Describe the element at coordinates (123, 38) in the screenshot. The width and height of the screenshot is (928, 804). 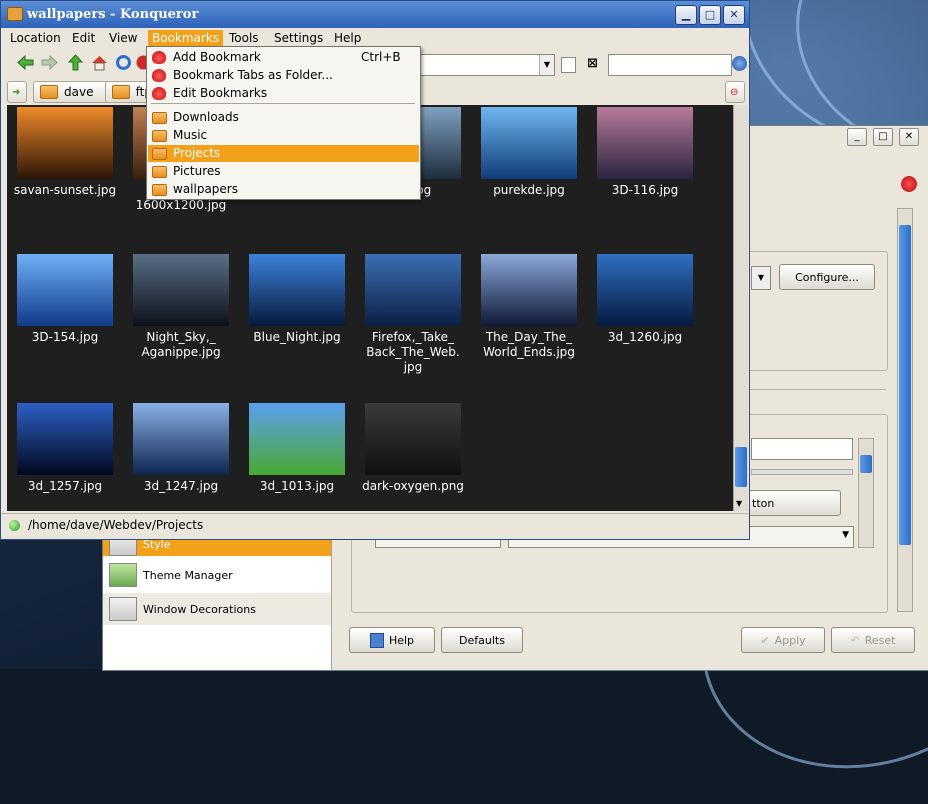
I see `menu-view: View` at that location.